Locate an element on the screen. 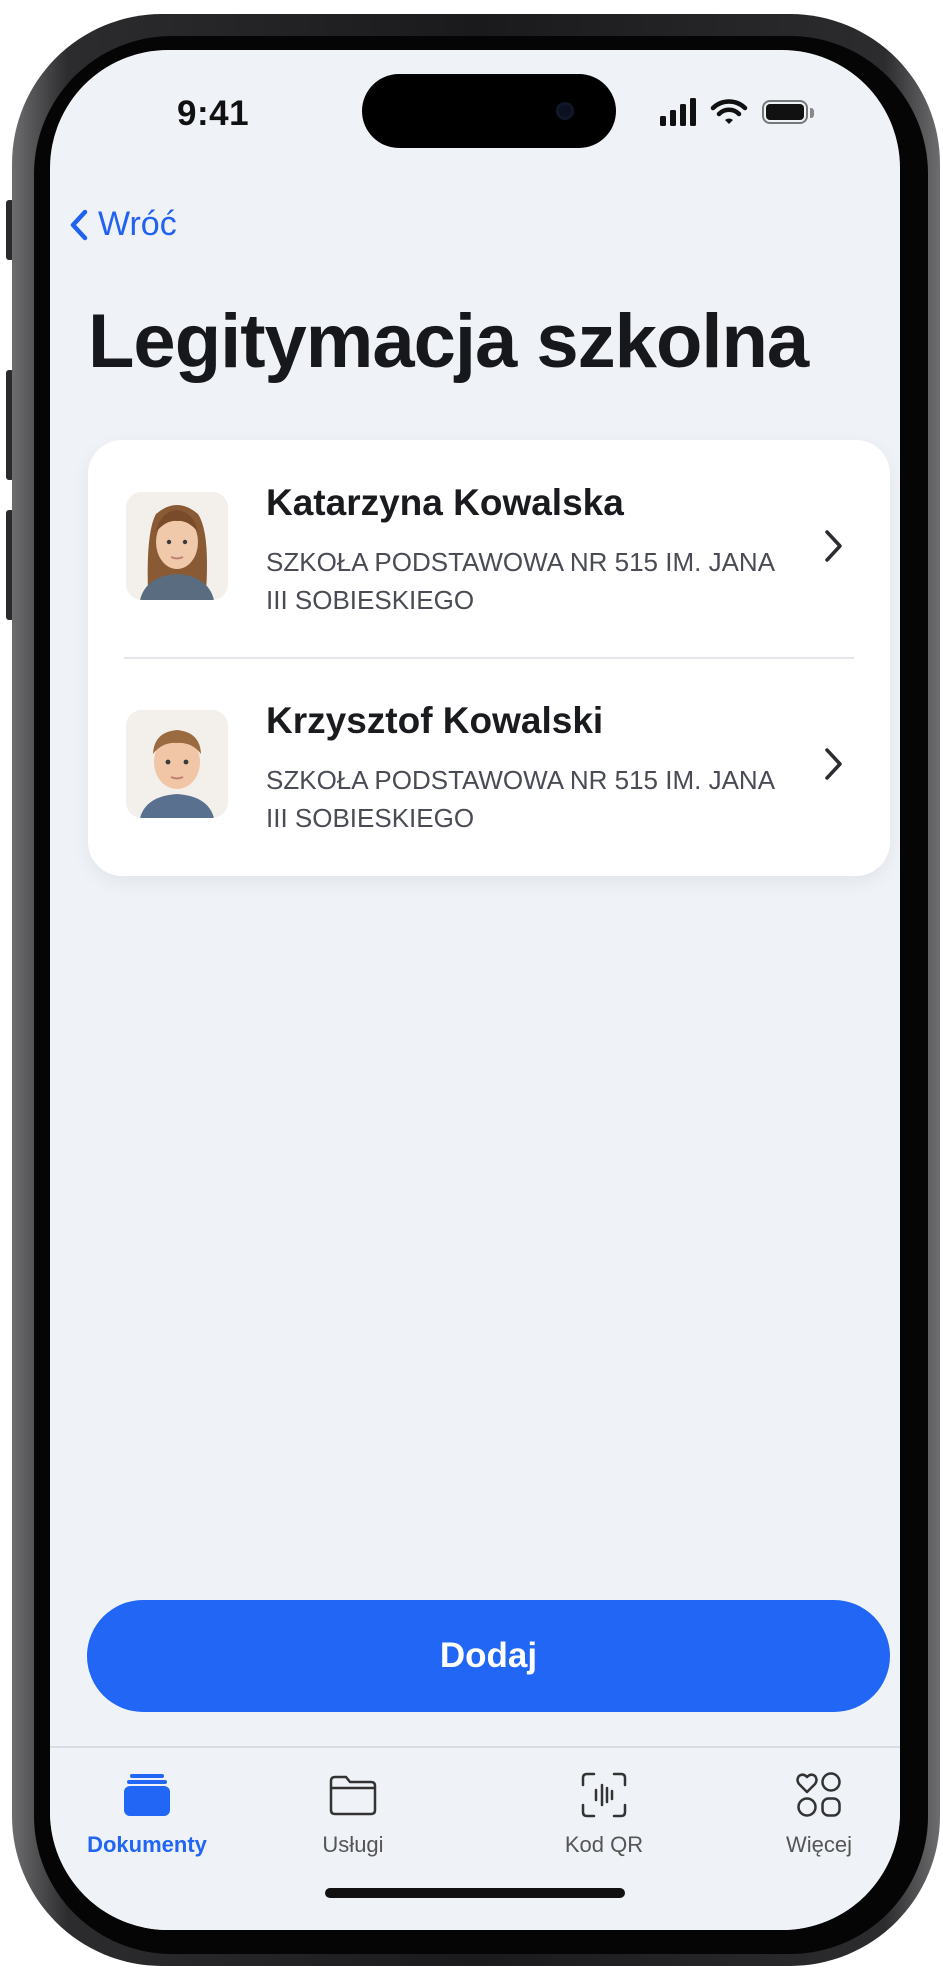 The width and height of the screenshot is (943, 1968). more-grid-icon is located at coordinates (818, 1794).